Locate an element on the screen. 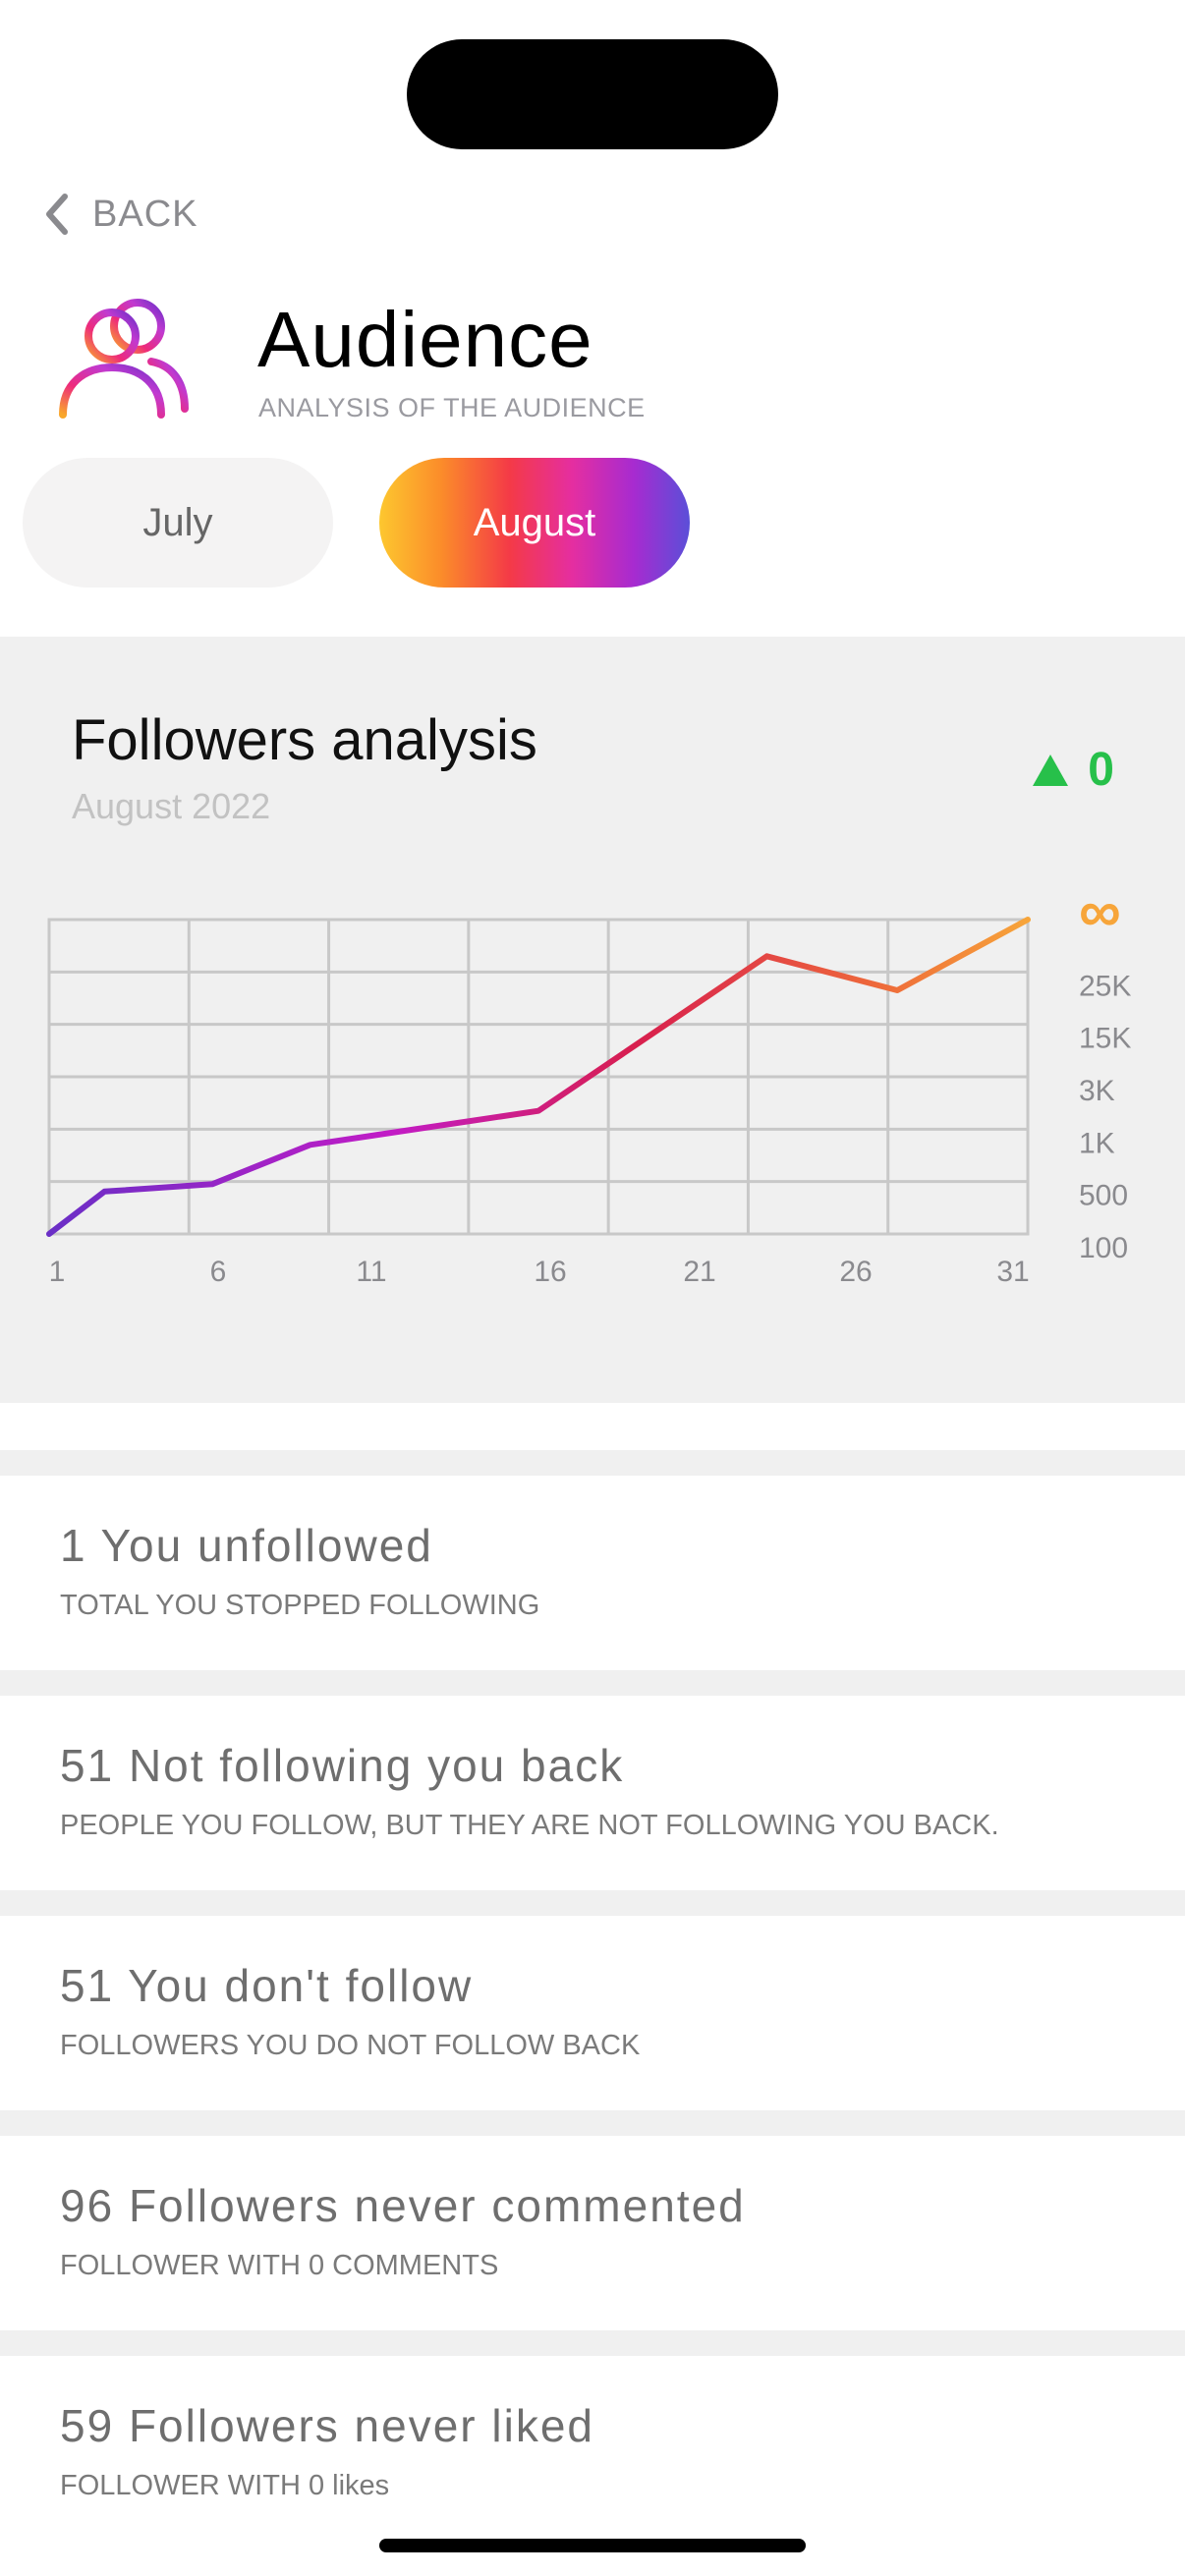 The width and height of the screenshot is (1185, 2576). stat-title: 59 Followers never liked is located at coordinates (327, 2425).